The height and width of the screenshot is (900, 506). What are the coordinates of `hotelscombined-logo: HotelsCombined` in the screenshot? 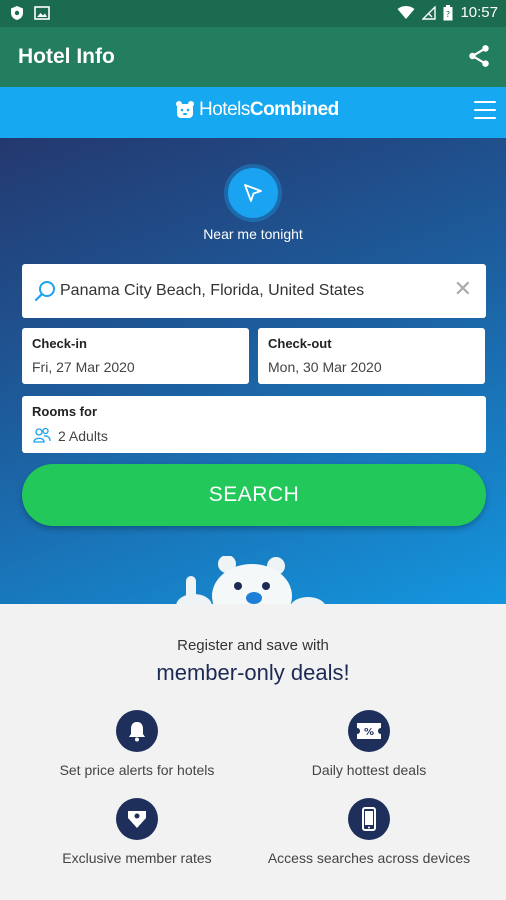 It's located at (257, 110).